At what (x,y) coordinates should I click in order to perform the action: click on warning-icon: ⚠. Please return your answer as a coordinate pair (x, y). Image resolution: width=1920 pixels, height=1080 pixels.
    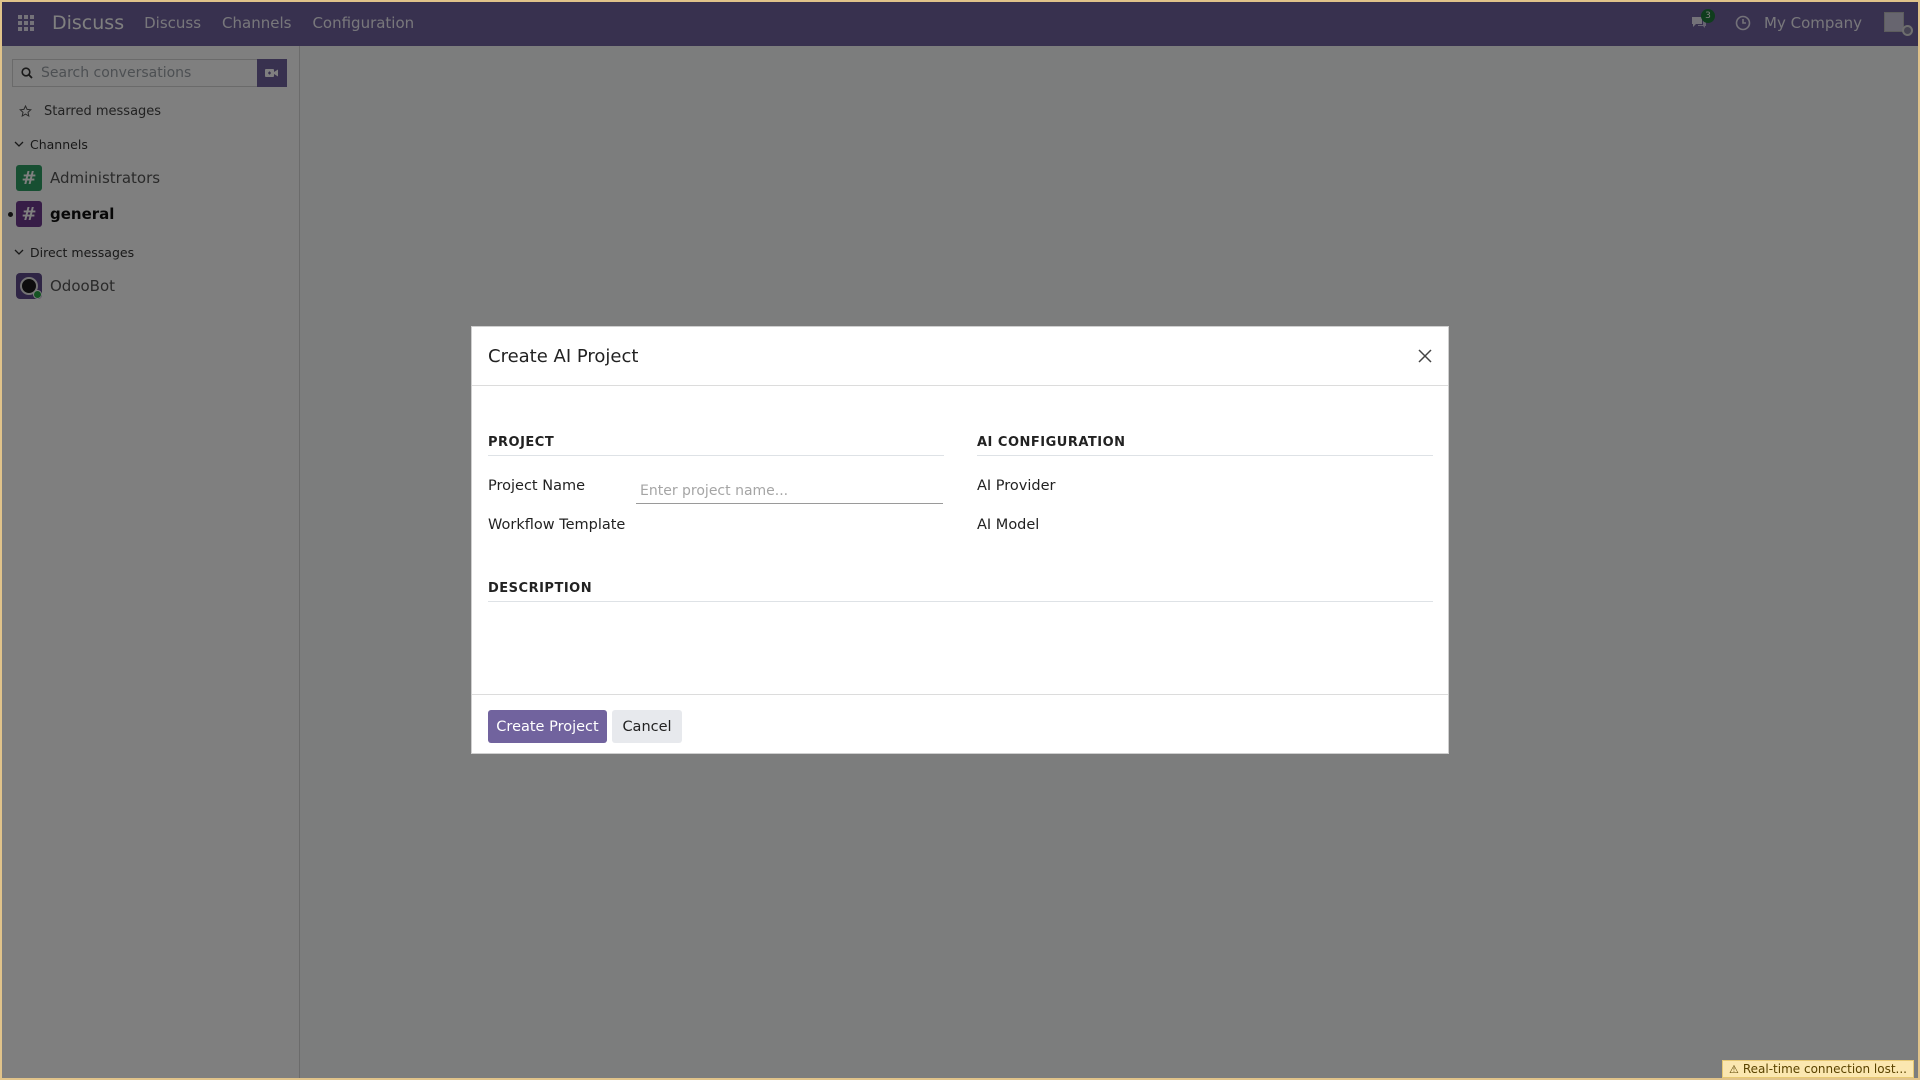
    Looking at the image, I should click on (1733, 1069).